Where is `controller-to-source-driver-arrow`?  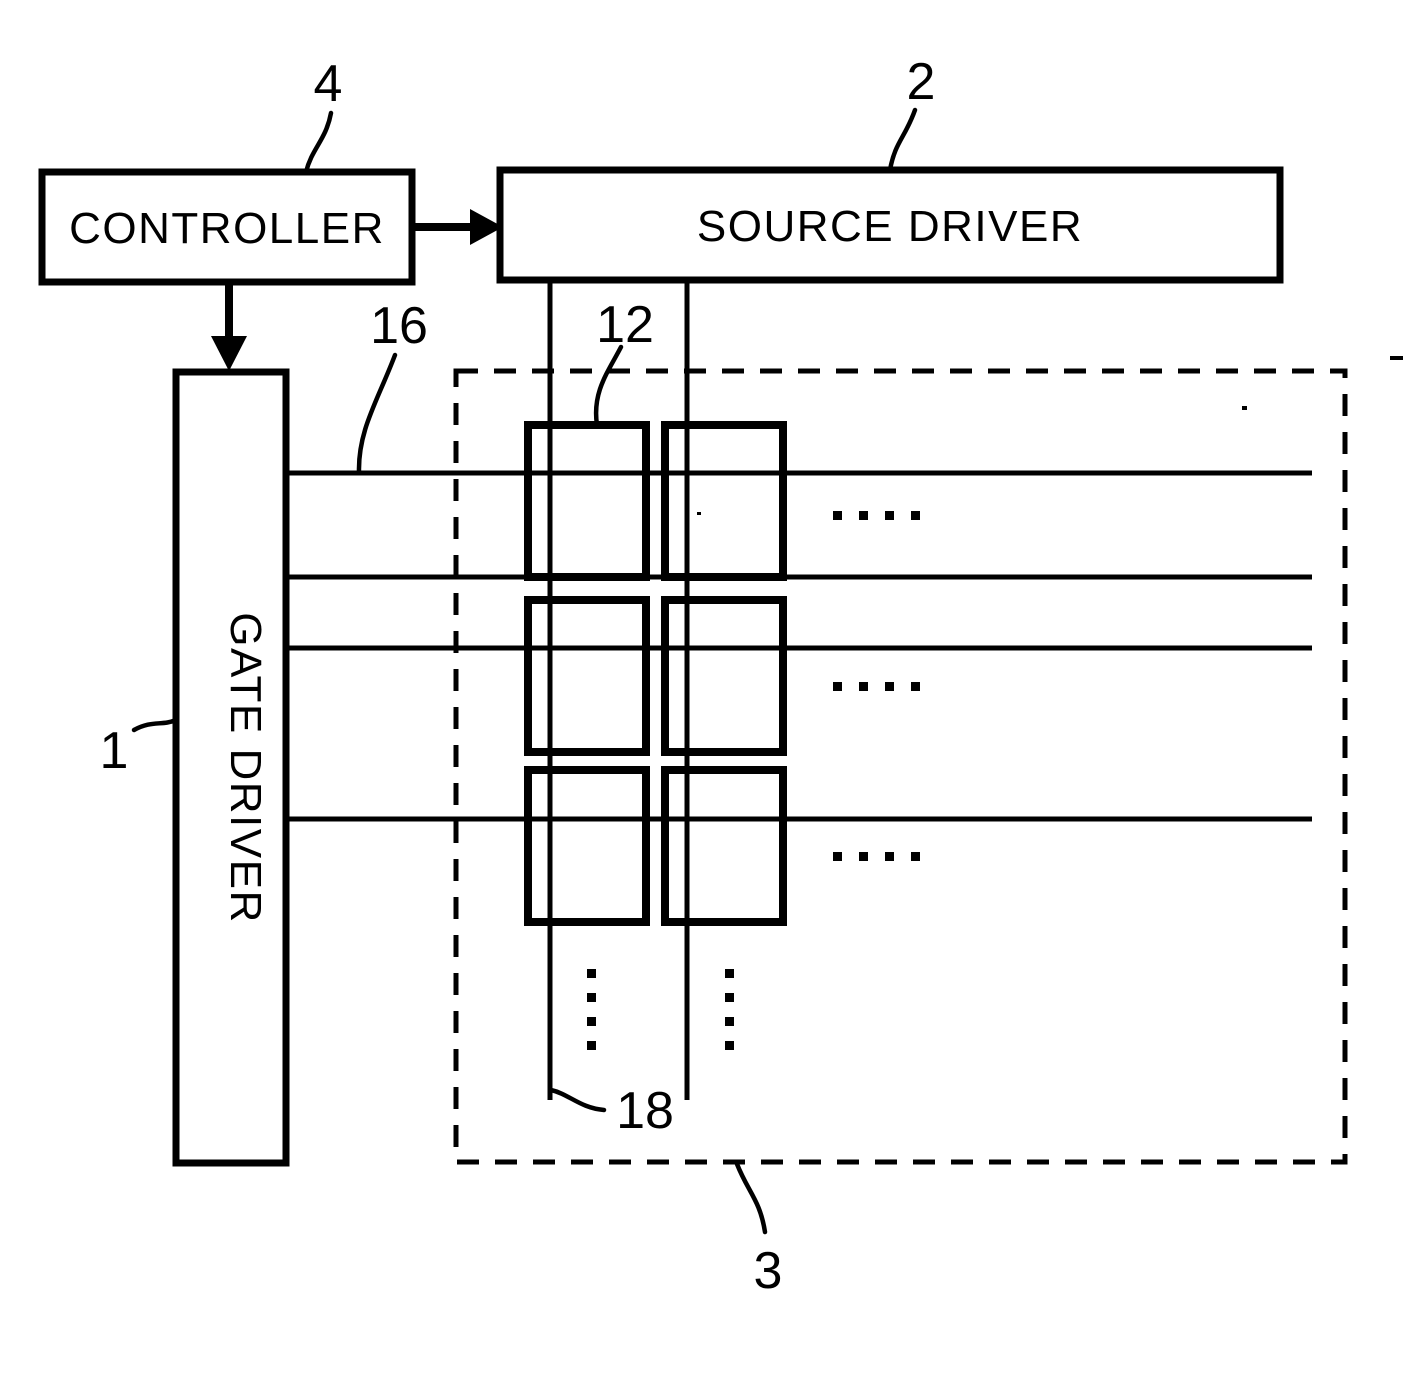
controller-to-source-driver-arrow is located at coordinates (457, 227).